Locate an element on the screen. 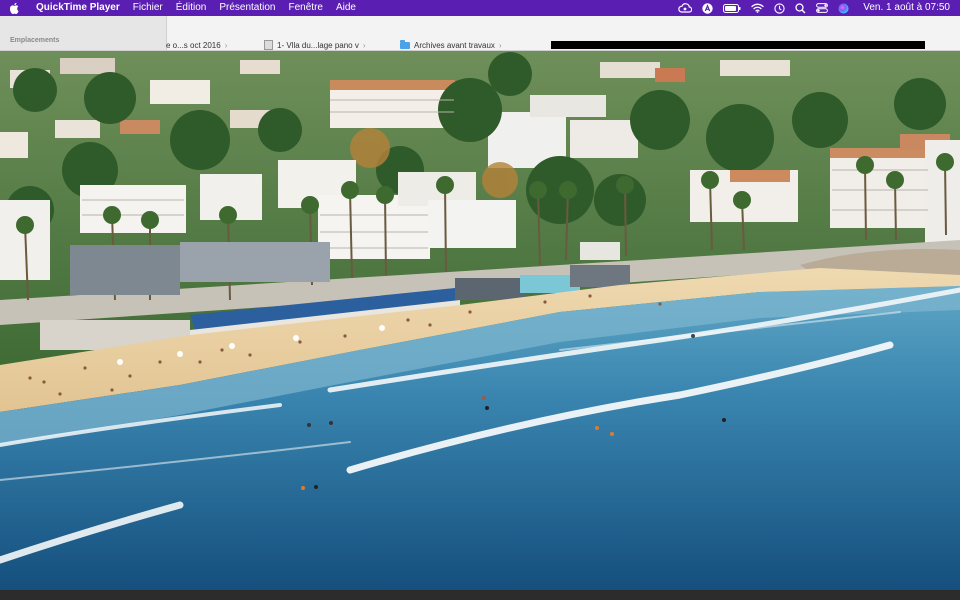 The height and width of the screenshot is (600, 960). menu-fenetre: Fenêtre is located at coordinates (306, 8).